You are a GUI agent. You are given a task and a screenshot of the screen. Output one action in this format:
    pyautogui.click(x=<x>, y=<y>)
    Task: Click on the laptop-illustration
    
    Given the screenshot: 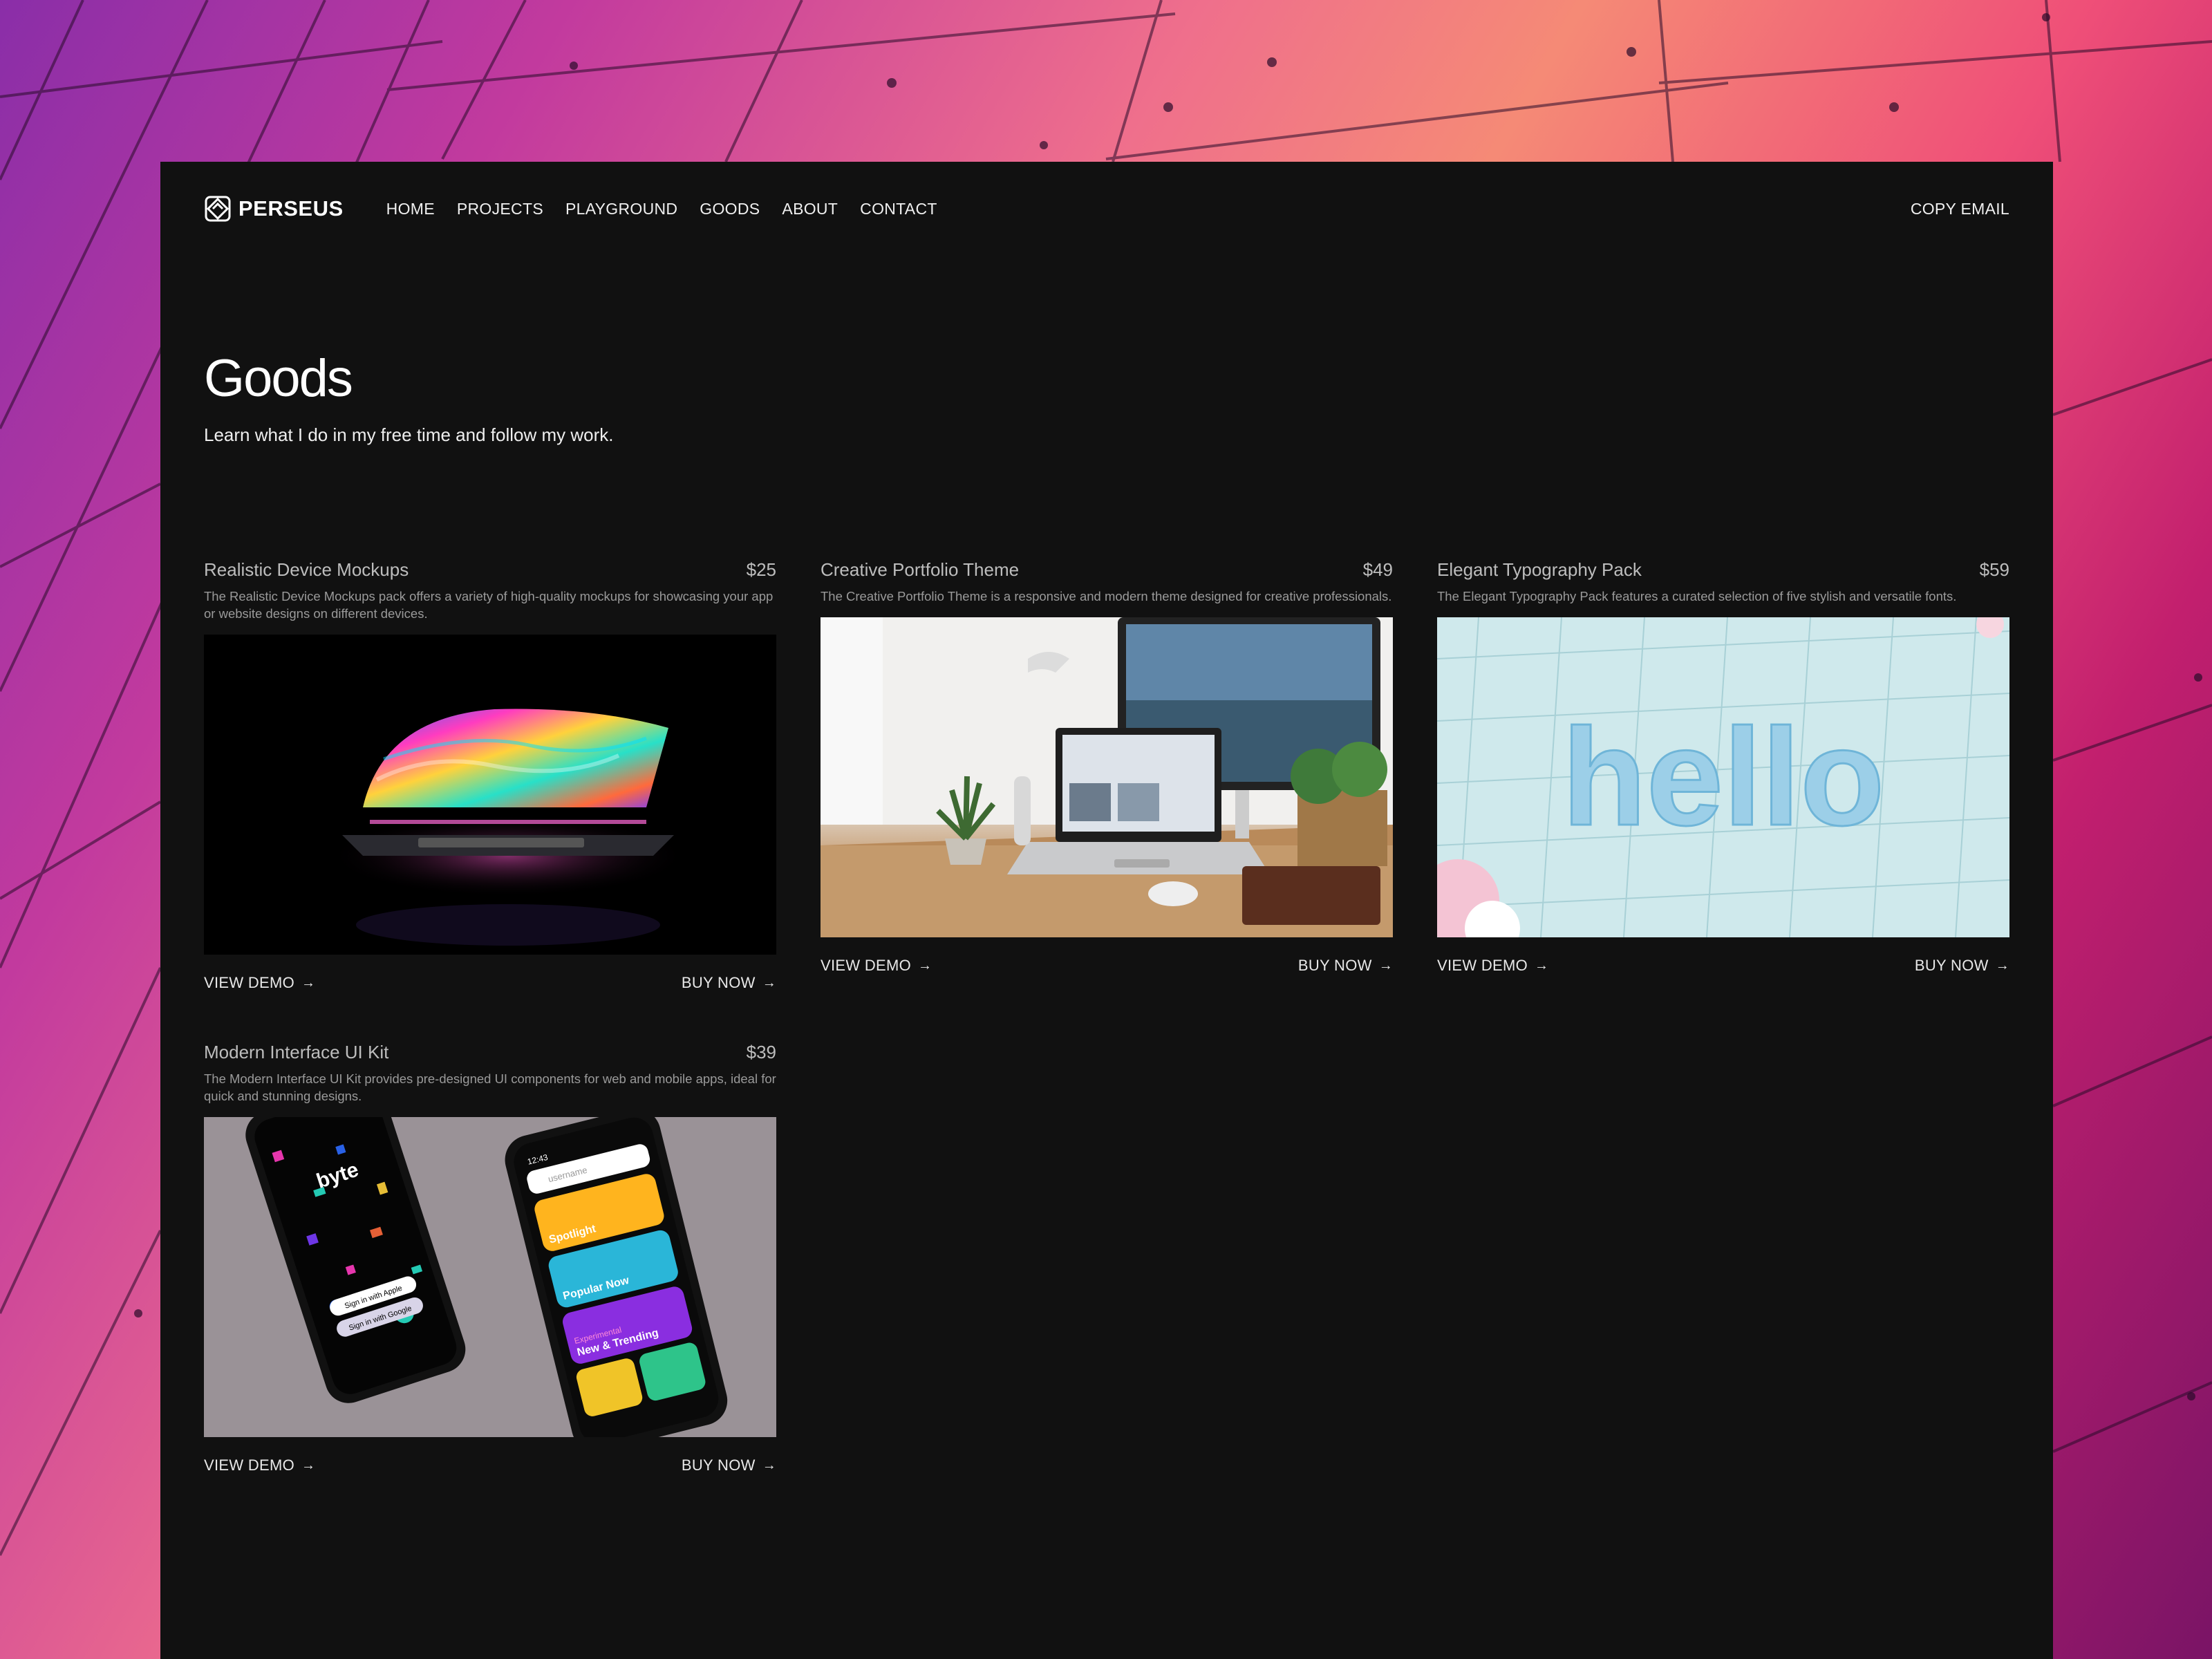 What is the action you would take?
    pyautogui.click(x=508, y=828)
    